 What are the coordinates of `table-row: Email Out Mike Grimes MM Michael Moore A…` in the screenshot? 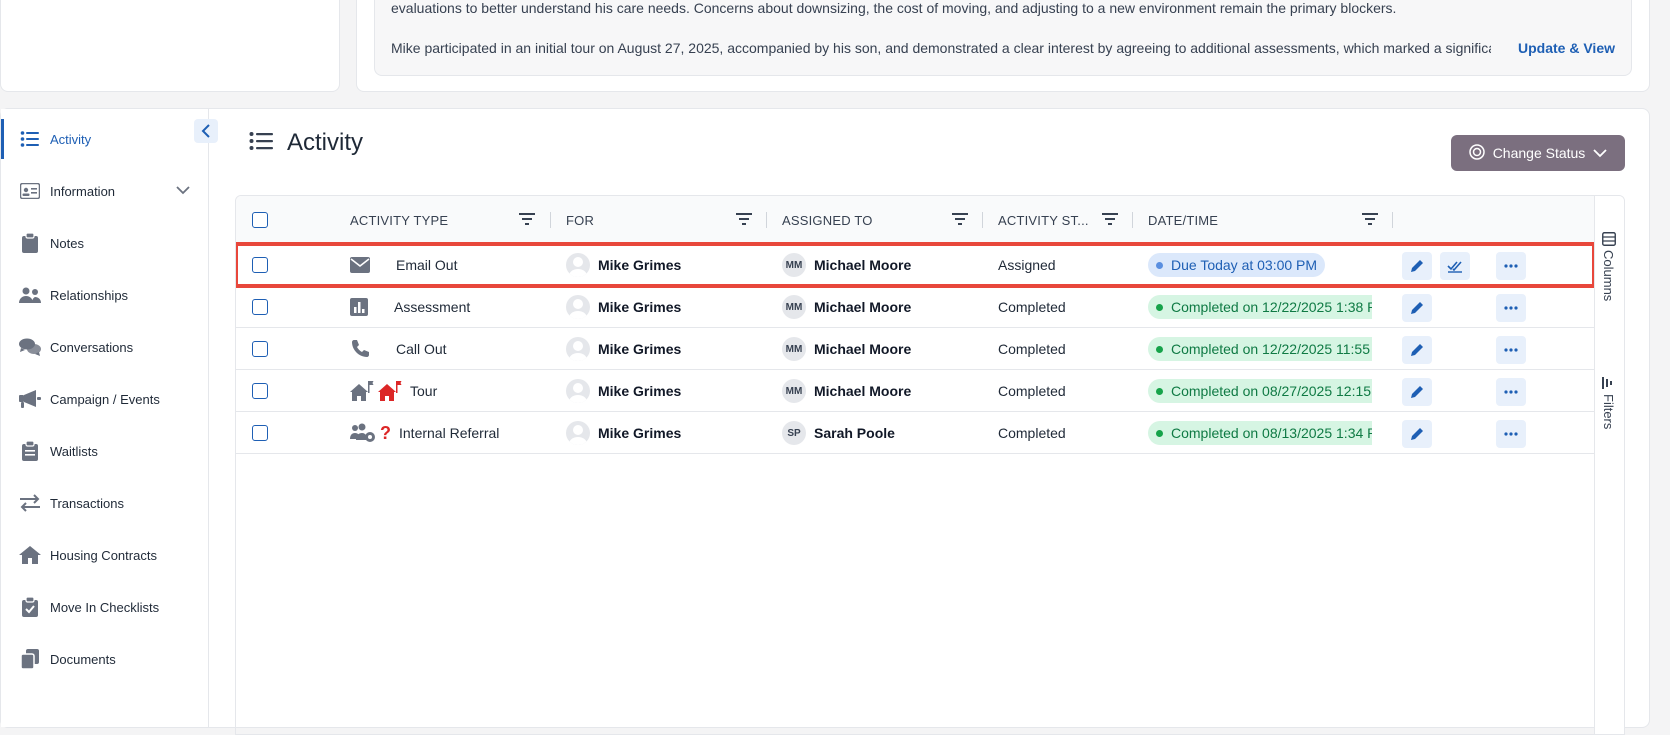 It's located at (916, 265).